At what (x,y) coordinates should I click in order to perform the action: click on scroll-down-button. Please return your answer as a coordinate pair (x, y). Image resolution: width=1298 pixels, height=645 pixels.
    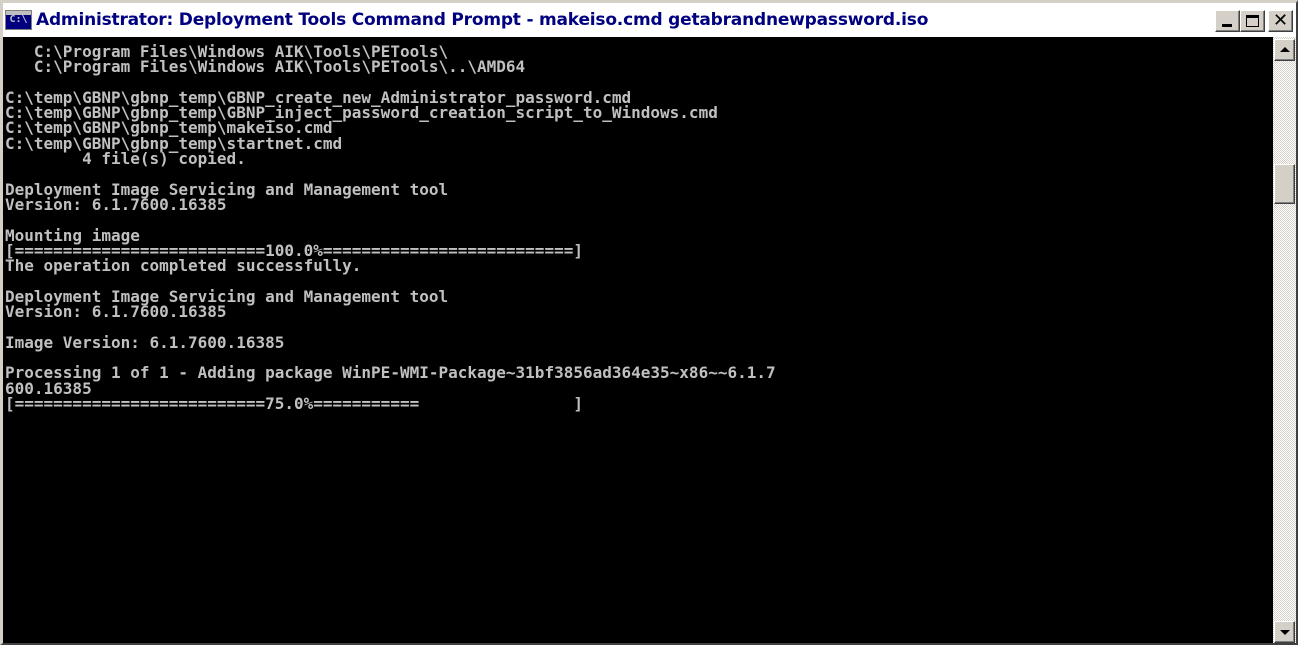
    Looking at the image, I should click on (1284, 632).